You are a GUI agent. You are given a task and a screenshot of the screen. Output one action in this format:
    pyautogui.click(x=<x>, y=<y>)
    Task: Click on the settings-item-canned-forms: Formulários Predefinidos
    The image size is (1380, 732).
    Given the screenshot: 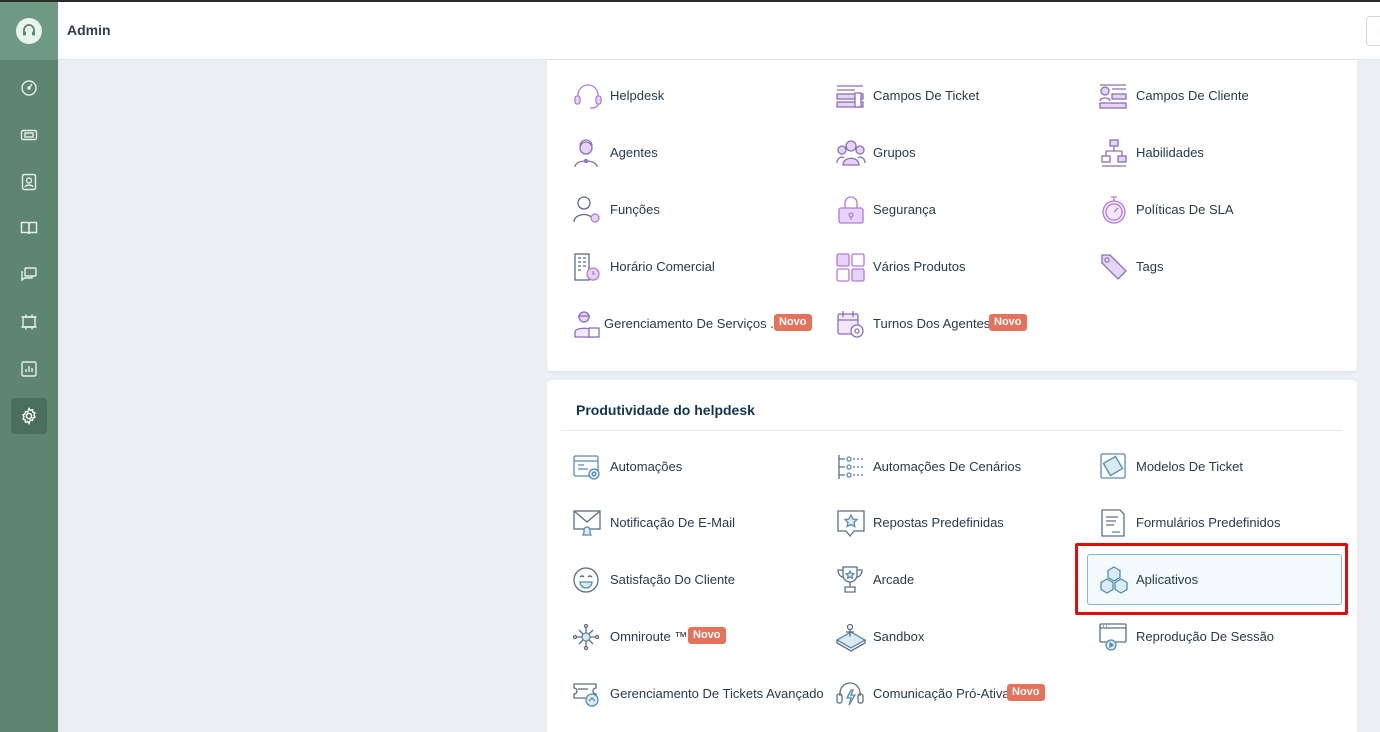 What is the action you would take?
    pyautogui.click(x=1223, y=523)
    